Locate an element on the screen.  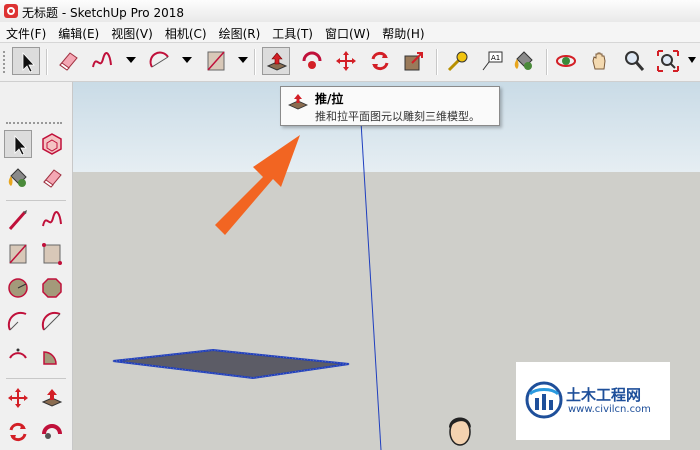
rotated-rectangle-icon is located at coordinates (52, 254).